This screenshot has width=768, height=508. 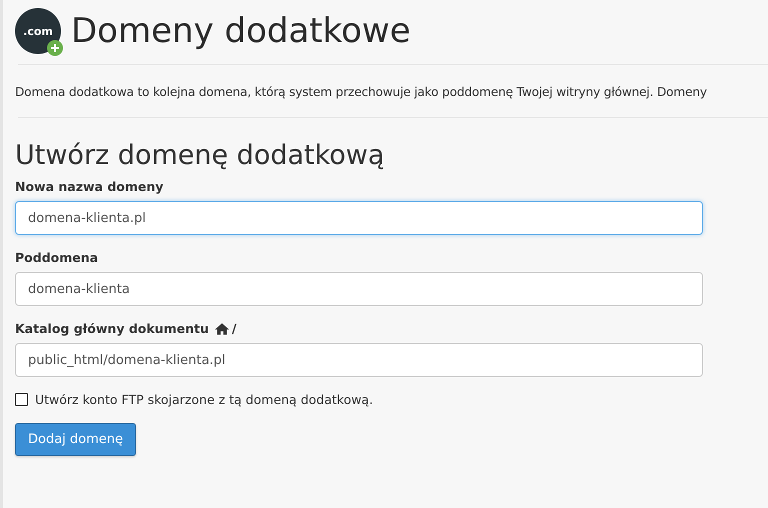 I want to click on field-label: Katalog główny dokumentu, so click(x=112, y=328).